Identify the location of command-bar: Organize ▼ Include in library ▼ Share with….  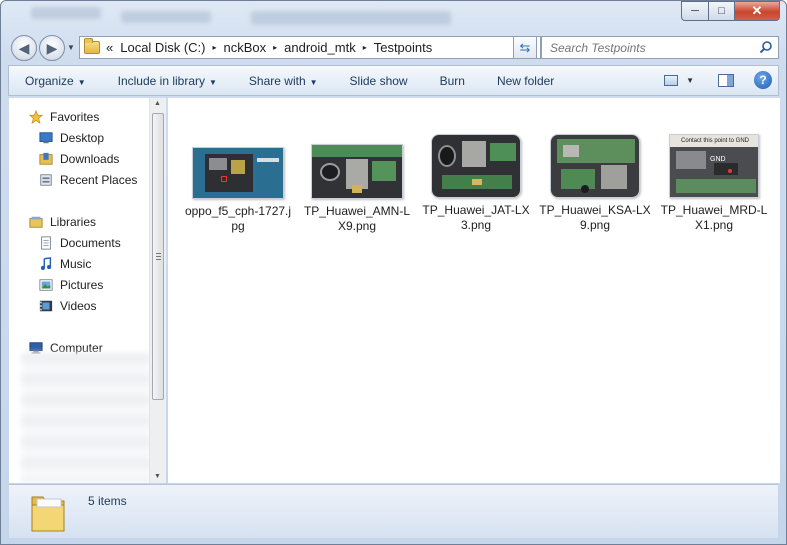
(393, 80).